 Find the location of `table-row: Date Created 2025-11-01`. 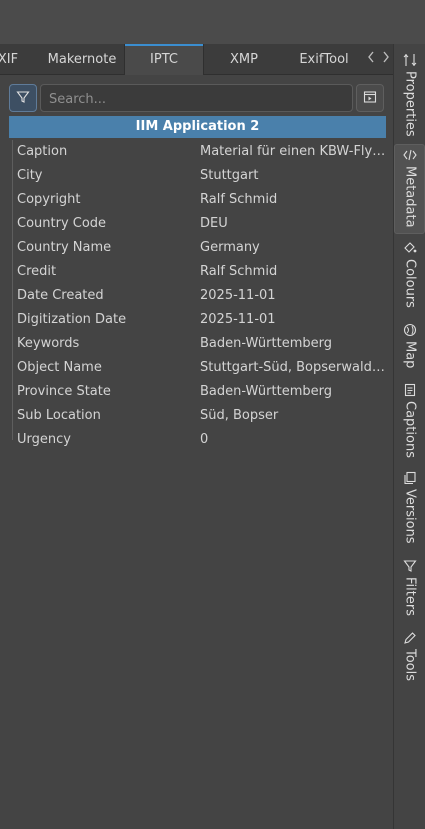

table-row: Date Created 2025-11-01 is located at coordinates (197, 296).